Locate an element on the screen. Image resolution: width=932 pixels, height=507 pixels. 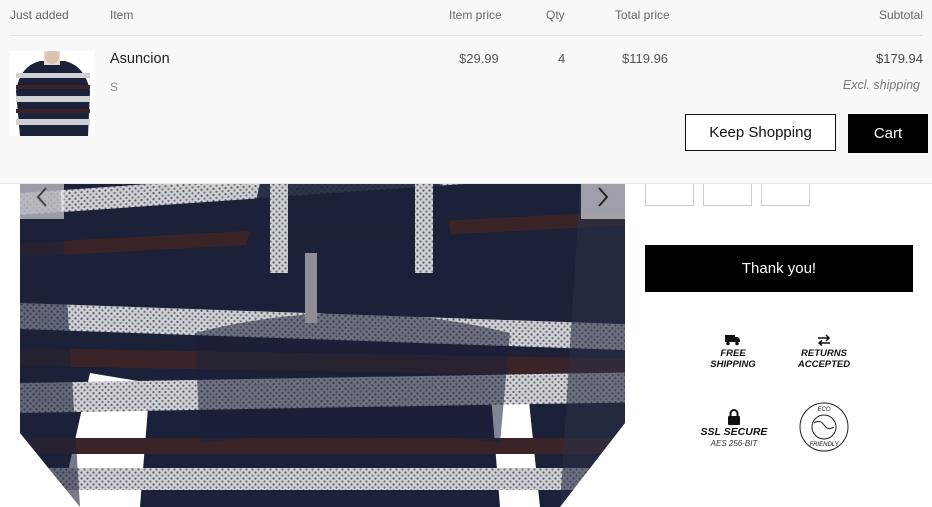
ssl-label: SSL SECURE is located at coordinates (734, 432).